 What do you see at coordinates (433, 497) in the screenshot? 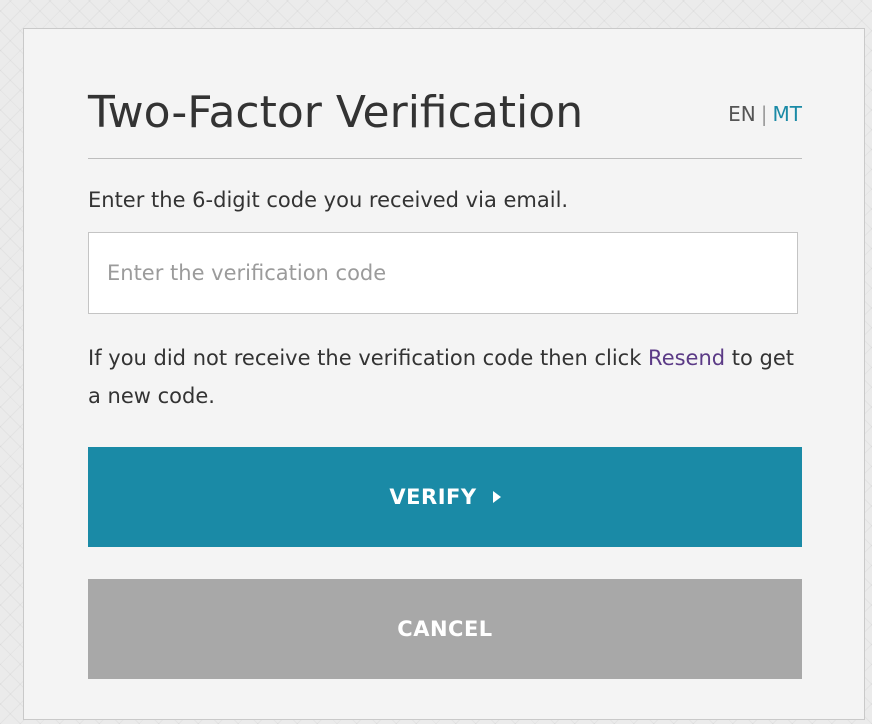
I see `verify-button-label: VERIFY` at bounding box center [433, 497].